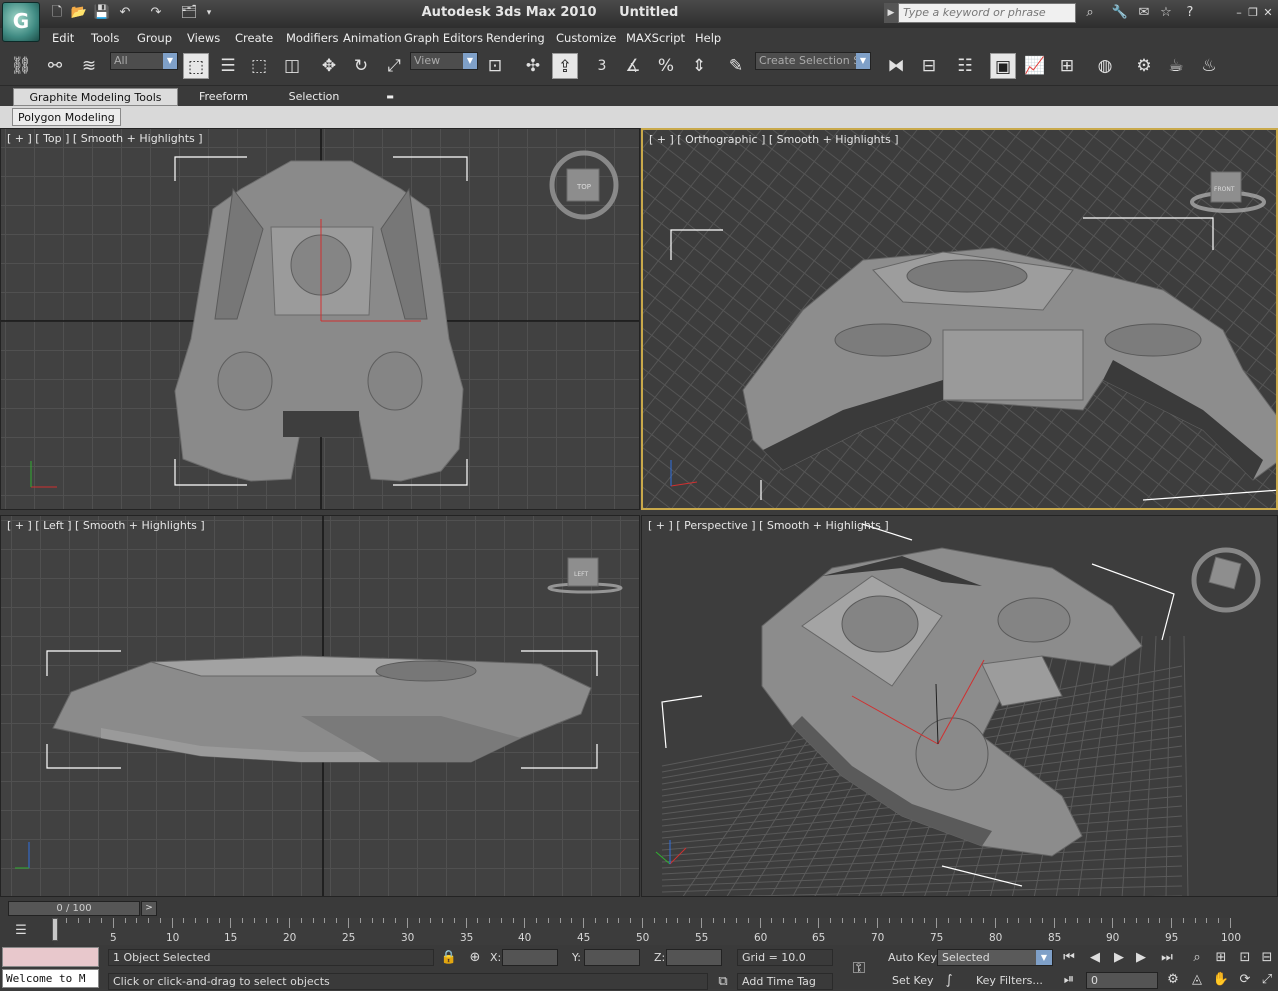  I want to click on tab-graphite-modeling-tools: Graphite Modeling Tools, so click(95, 97).